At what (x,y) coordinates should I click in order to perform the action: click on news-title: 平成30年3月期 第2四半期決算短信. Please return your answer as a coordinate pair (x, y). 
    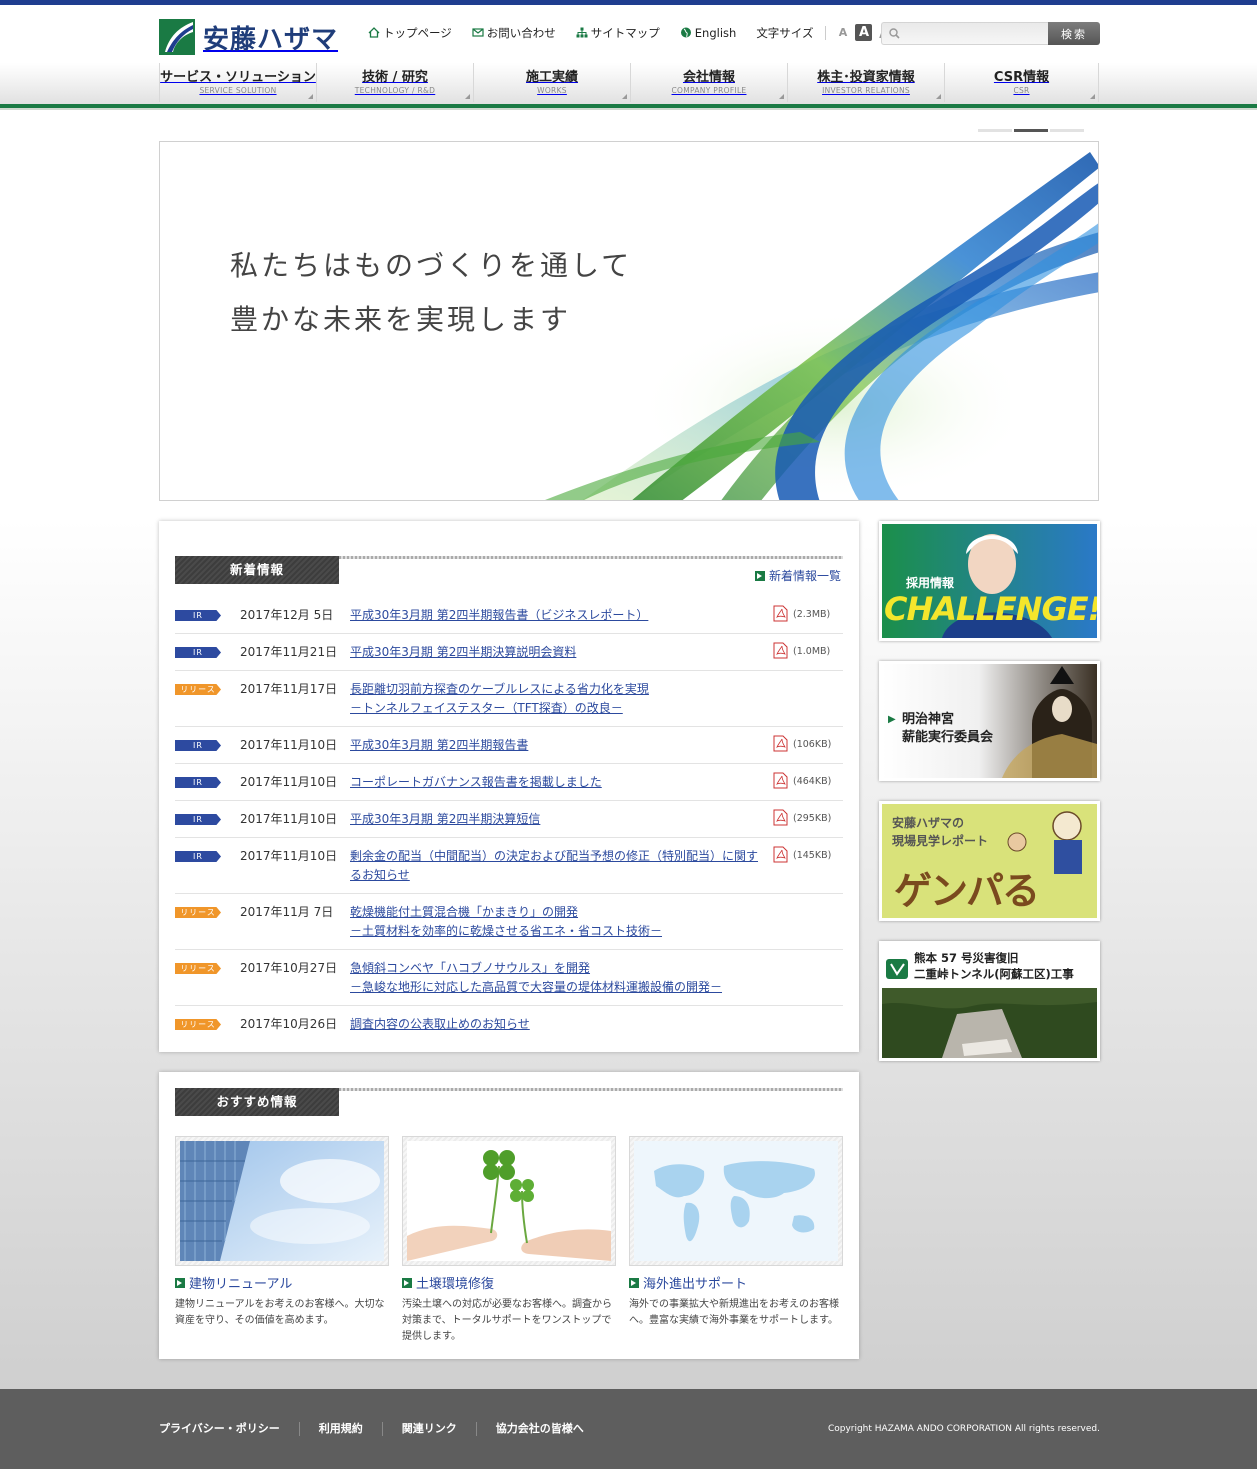
    Looking at the image, I should click on (445, 819).